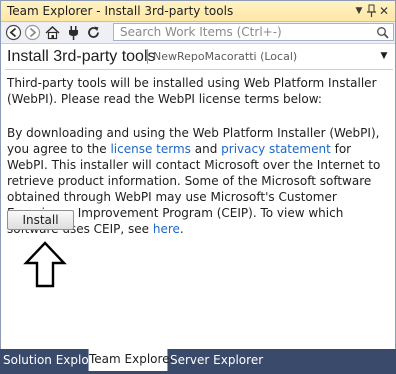 The width and height of the screenshot is (396, 374). What do you see at coordinates (73, 32) in the screenshot?
I see `connect-icon` at bounding box center [73, 32].